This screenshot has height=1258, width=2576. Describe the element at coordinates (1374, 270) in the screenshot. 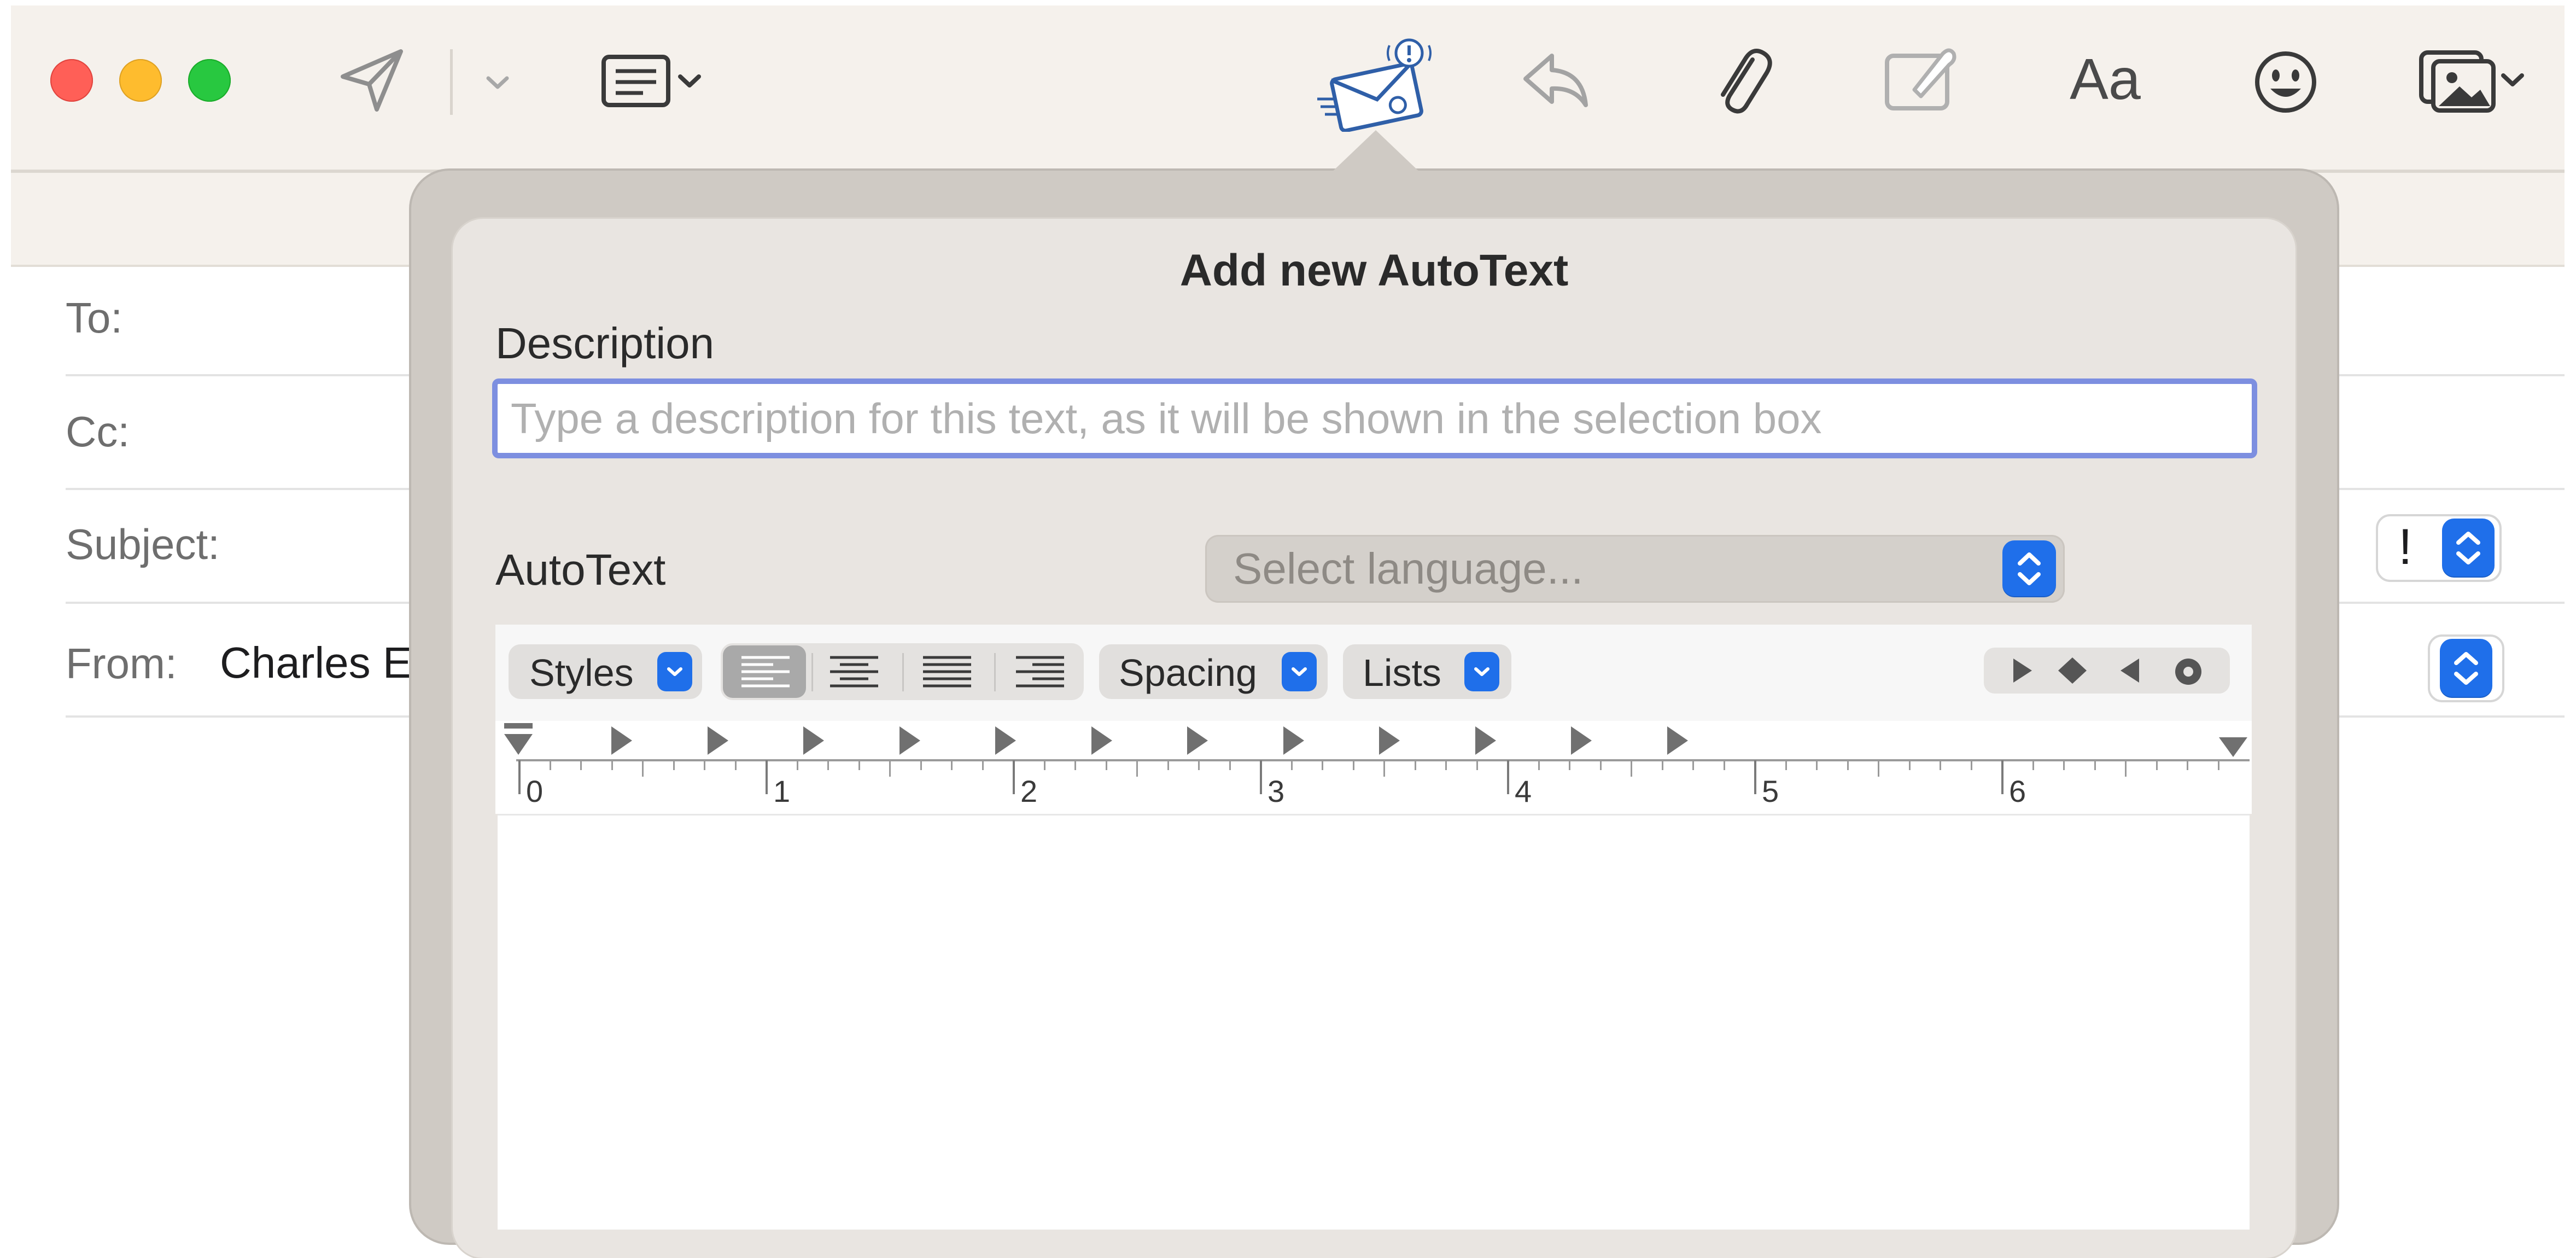

I see `popover-title: Add new AutoText` at that location.